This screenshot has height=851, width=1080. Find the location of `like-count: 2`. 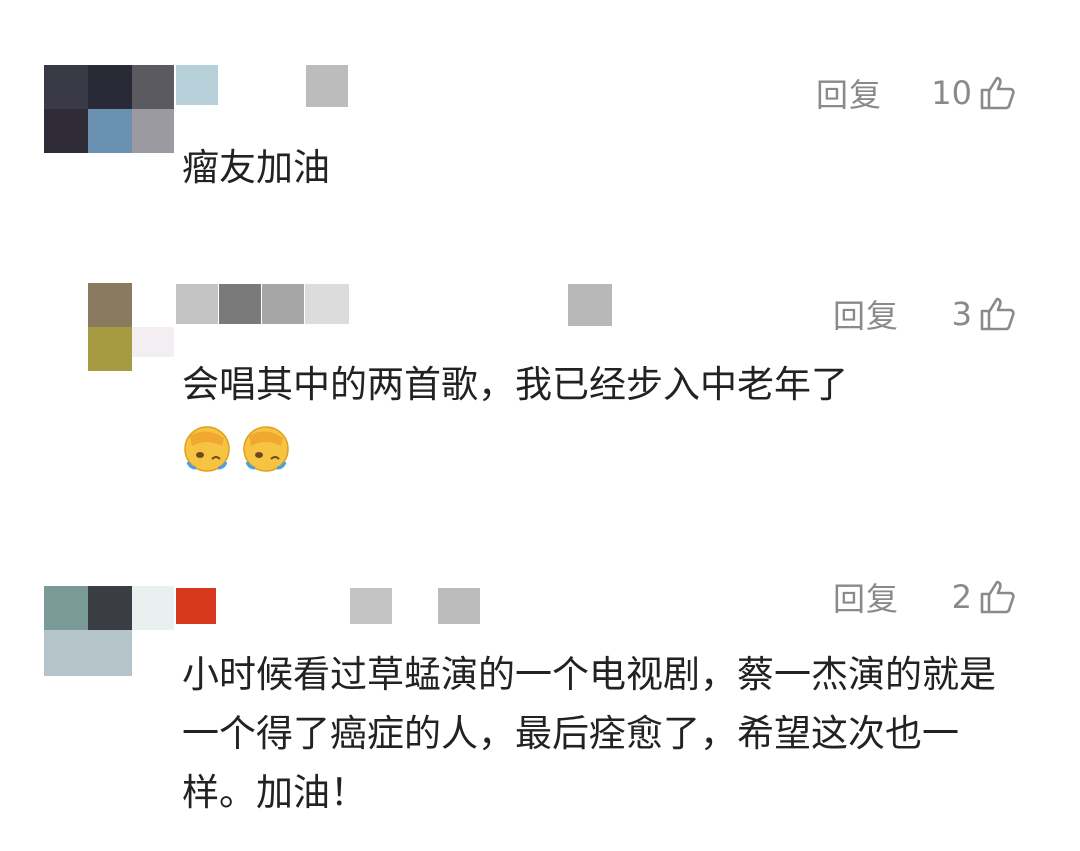

like-count: 2 is located at coordinates (961, 597).